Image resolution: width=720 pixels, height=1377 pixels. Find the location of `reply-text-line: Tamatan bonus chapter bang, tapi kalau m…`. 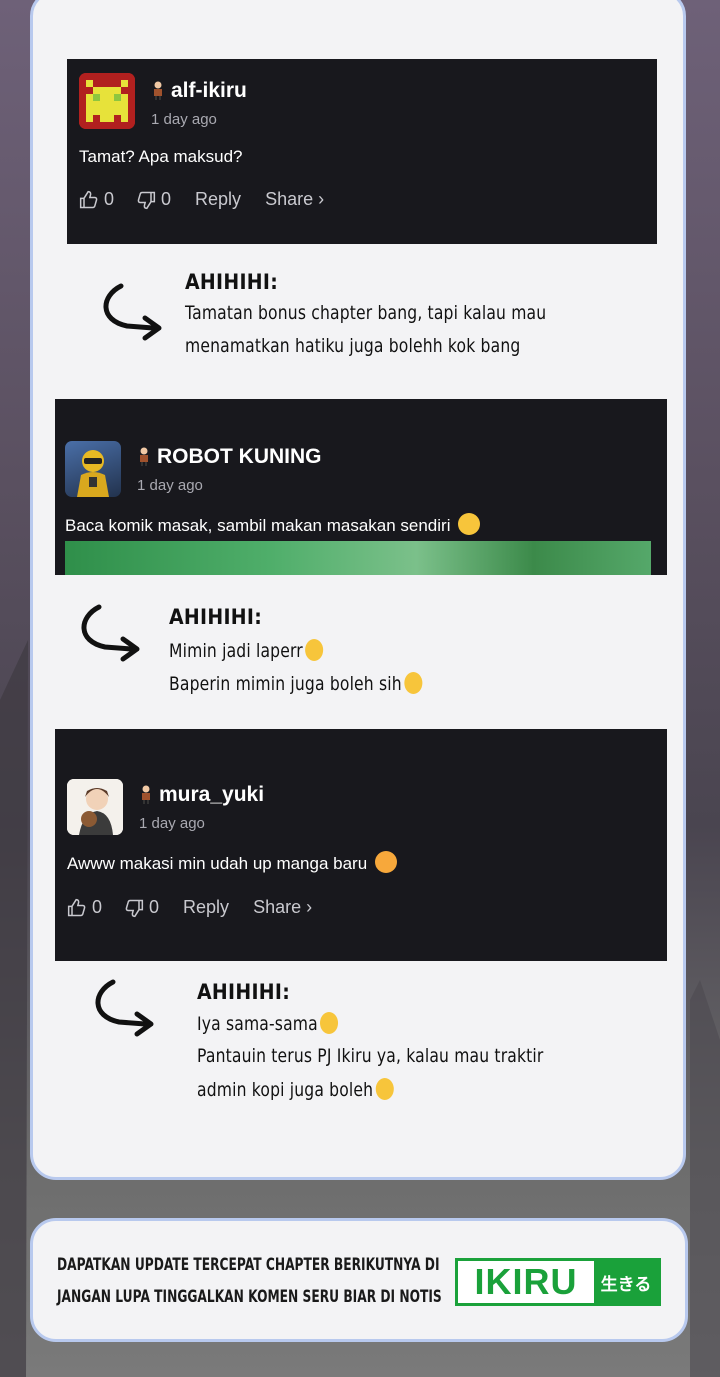

reply-text-line: Tamatan bonus chapter bang, tapi kalau m… is located at coordinates (366, 313).